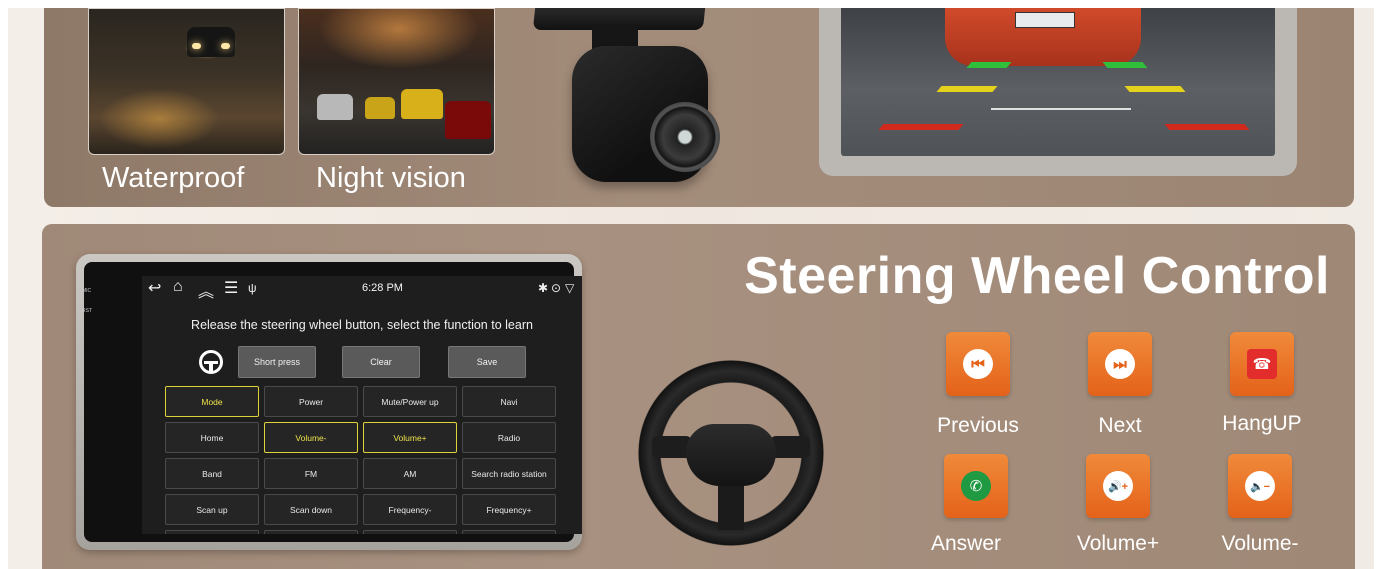  Describe the element at coordinates (509, 473) in the screenshot. I see `function-search-radio-station: Search radio station` at that location.